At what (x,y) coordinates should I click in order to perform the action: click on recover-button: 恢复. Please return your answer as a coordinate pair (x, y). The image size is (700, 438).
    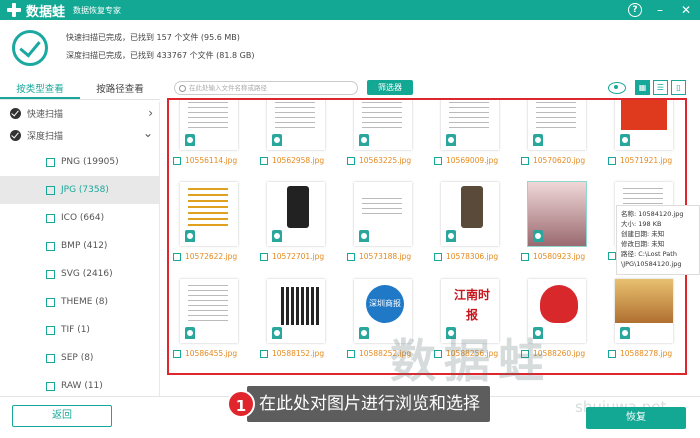
    Looking at the image, I should click on (636, 418).